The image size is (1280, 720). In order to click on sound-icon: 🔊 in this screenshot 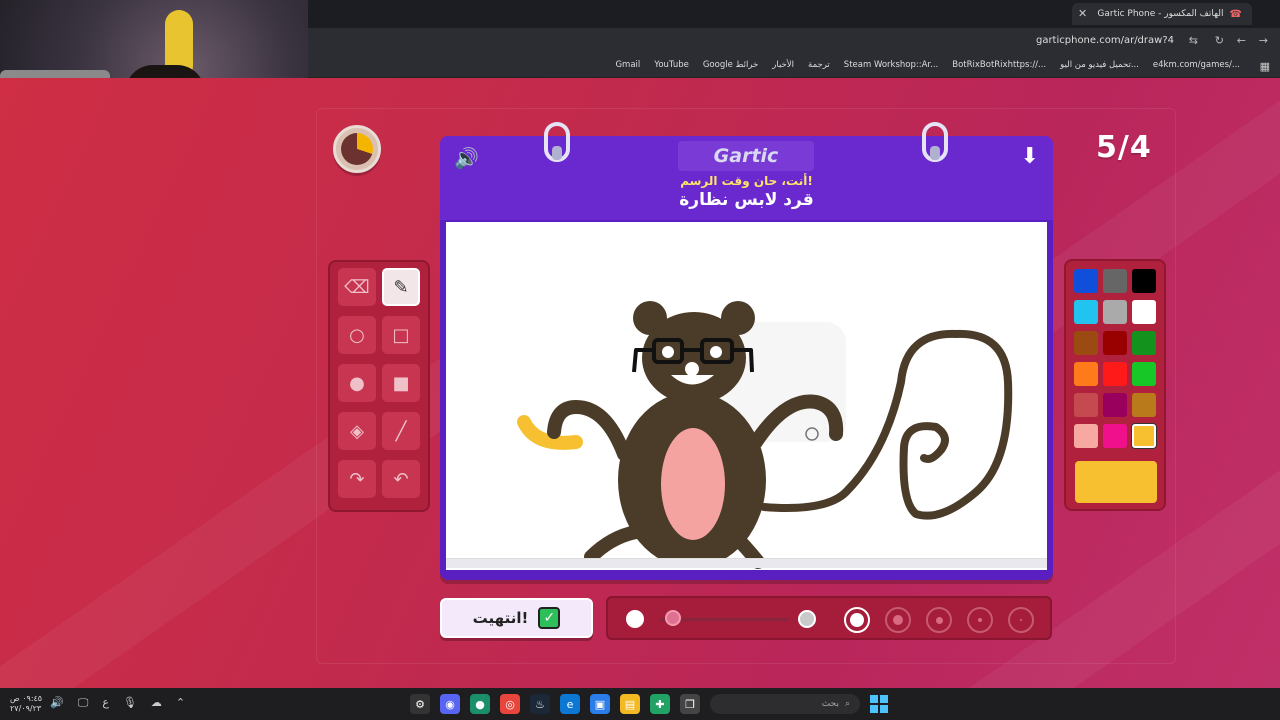, I will do `click(466, 158)`.